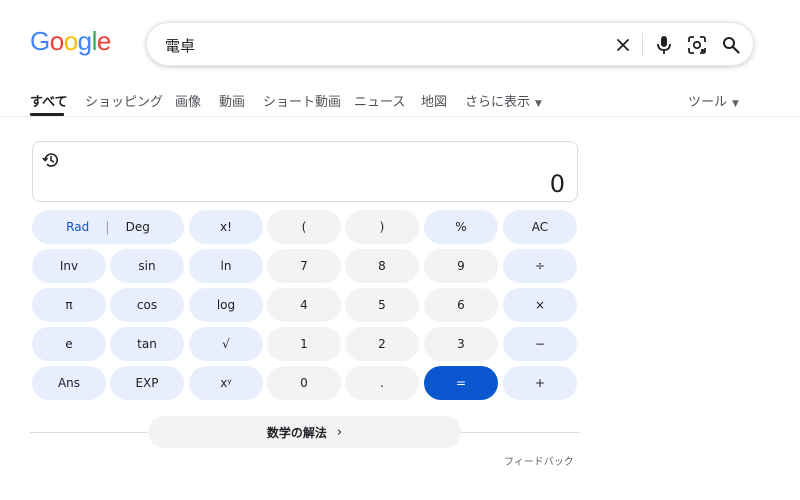 The image size is (800, 500). I want to click on chevron-right-icon: ›, so click(339, 432).